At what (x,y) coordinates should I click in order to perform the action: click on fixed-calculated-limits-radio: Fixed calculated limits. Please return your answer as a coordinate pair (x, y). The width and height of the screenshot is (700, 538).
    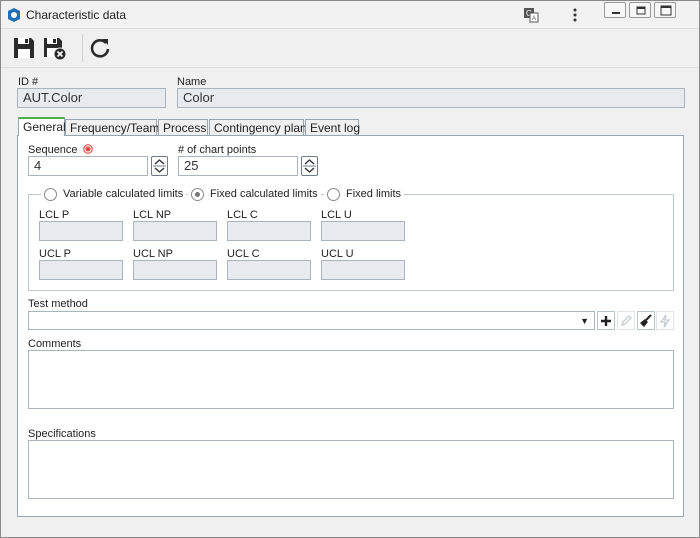
    Looking at the image, I should click on (254, 194).